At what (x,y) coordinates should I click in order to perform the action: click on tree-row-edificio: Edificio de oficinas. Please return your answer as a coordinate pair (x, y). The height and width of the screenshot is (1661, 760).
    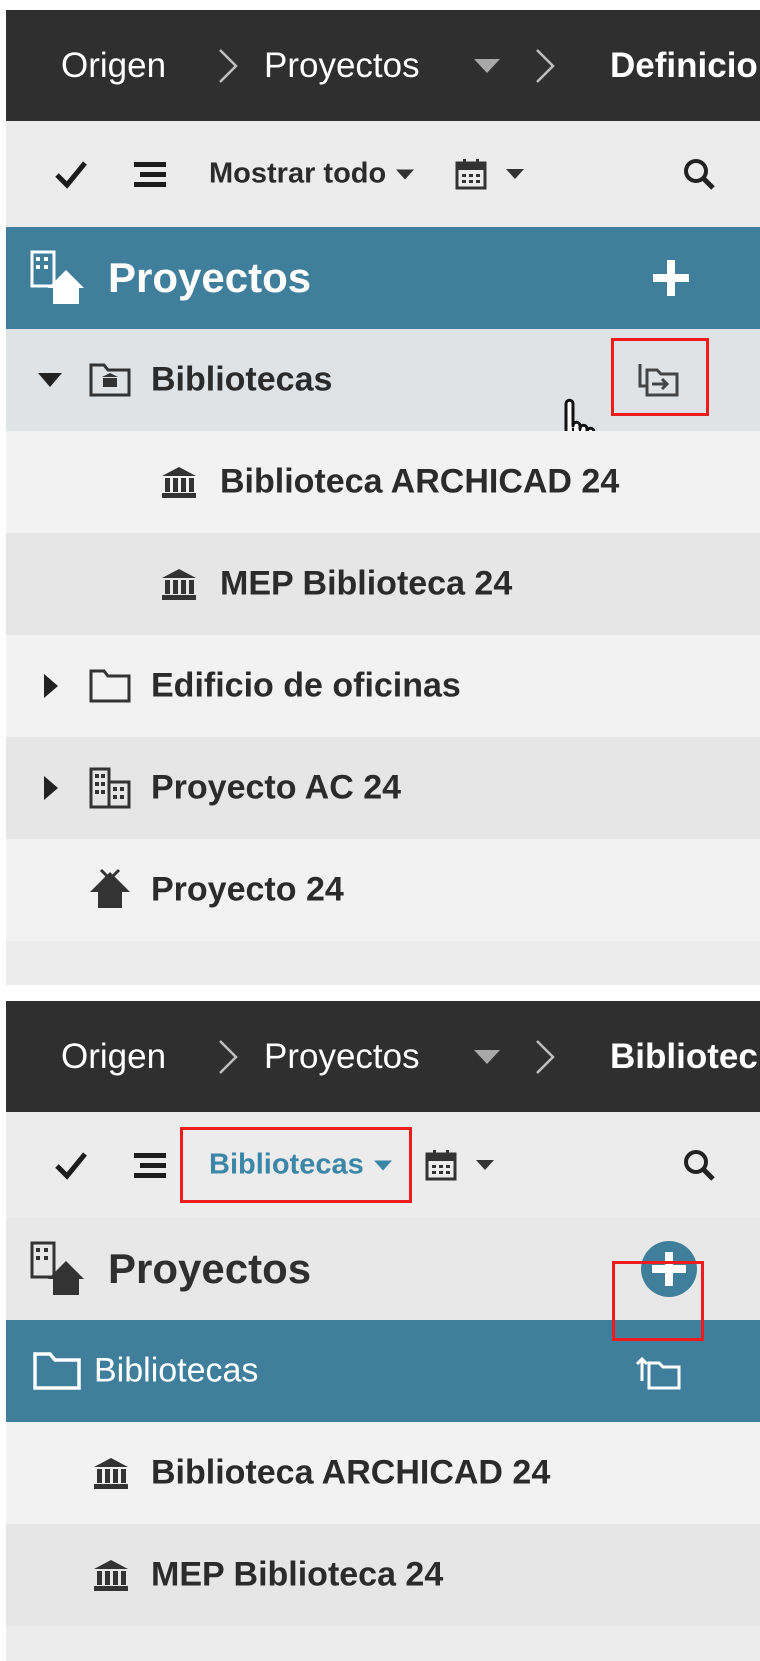
    Looking at the image, I should click on (383, 686).